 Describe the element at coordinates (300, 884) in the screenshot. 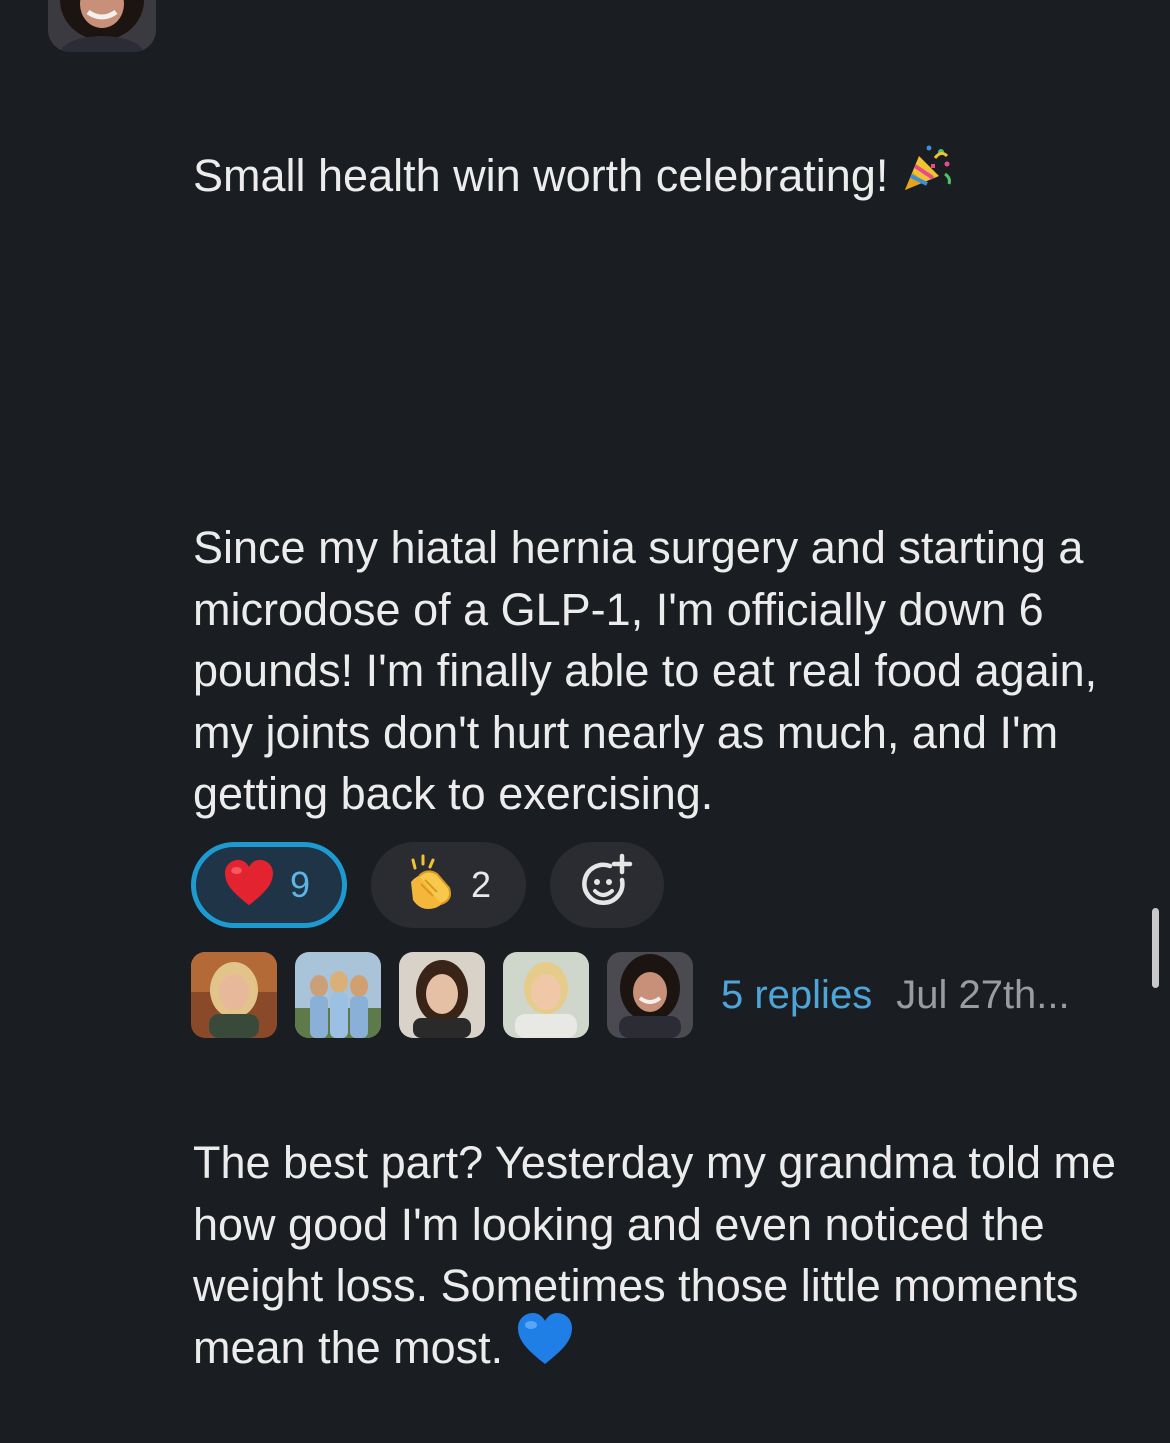

I see `reaction-heart-count: 9` at that location.